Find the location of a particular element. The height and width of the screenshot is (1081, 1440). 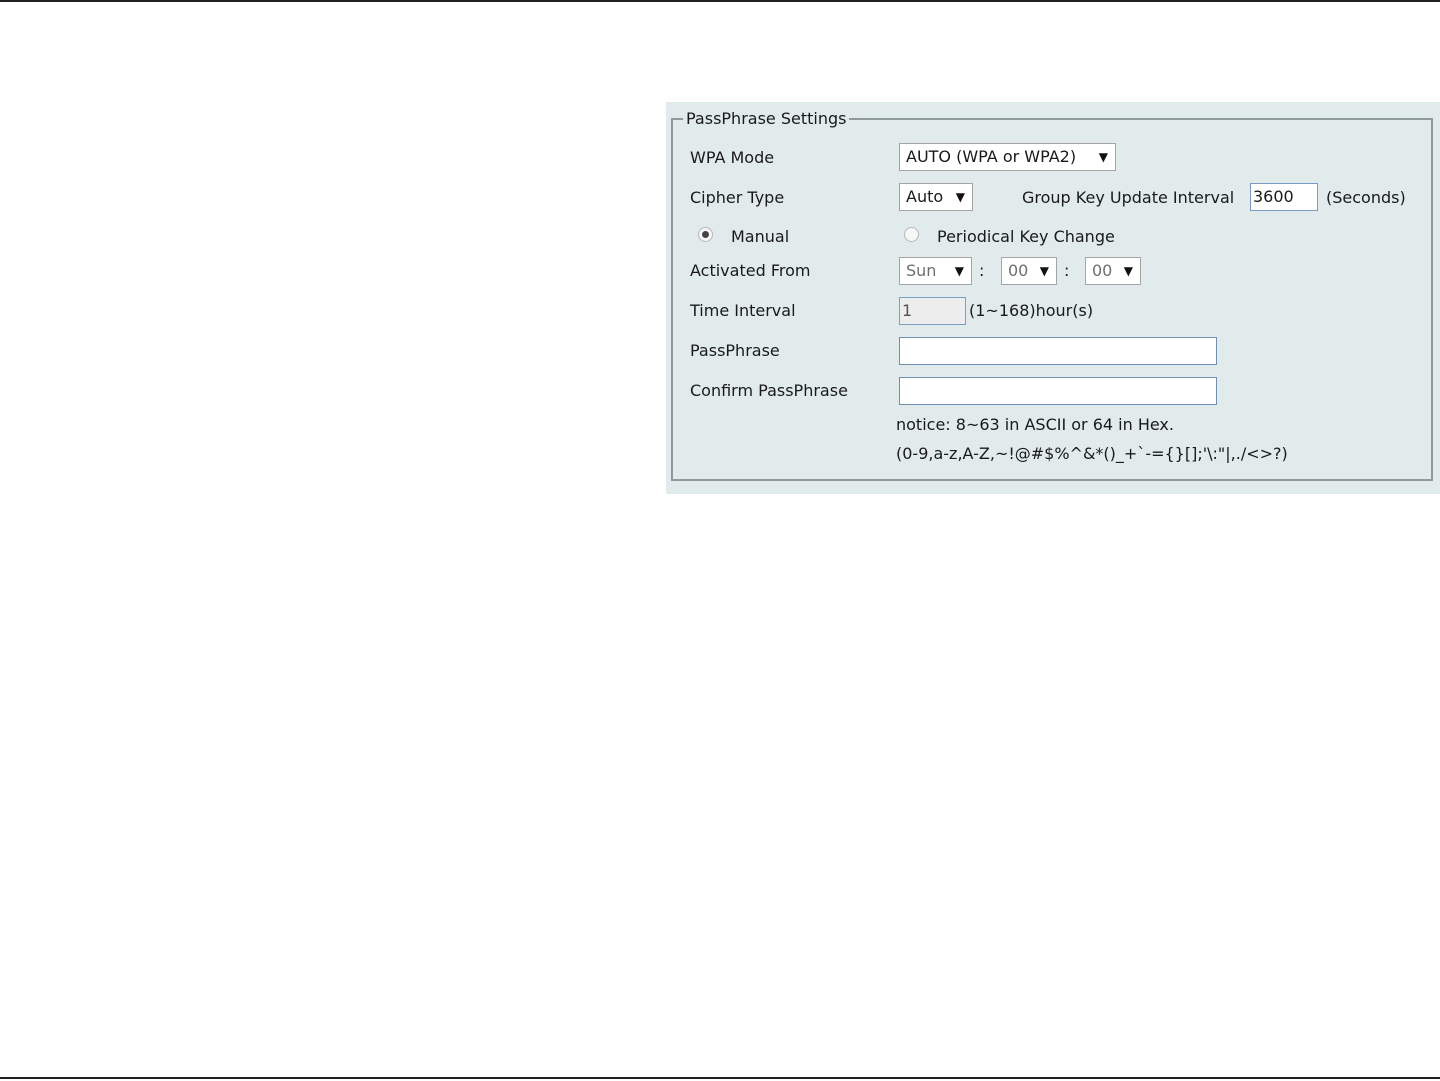

activated-day-select: Sun ▼ is located at coordinates (935, 271).